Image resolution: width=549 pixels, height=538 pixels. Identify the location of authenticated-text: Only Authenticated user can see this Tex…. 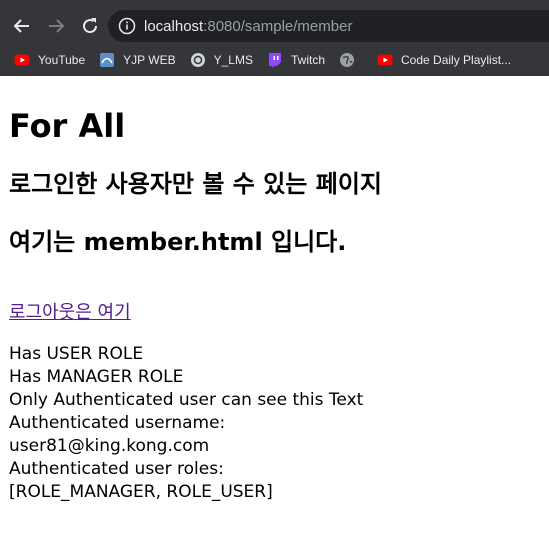
(186, 400).